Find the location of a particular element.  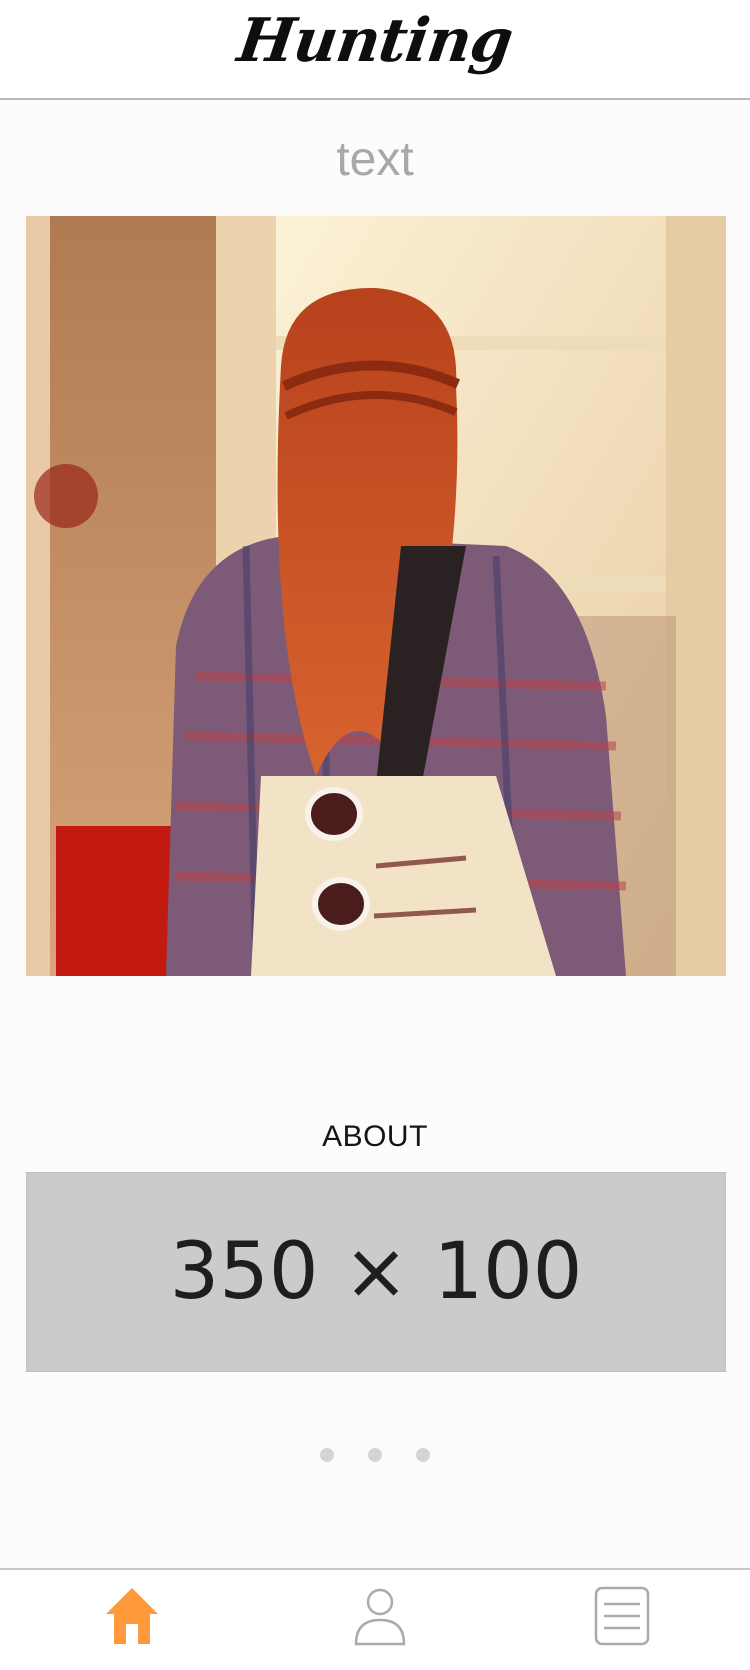

pagination-dots is located at coordinates (375, 1455).